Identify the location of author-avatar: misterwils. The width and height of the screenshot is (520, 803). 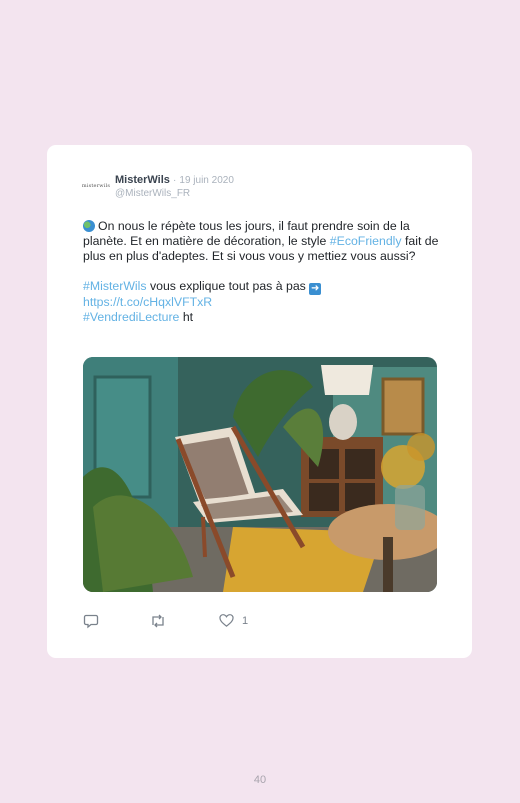
(96, 186).